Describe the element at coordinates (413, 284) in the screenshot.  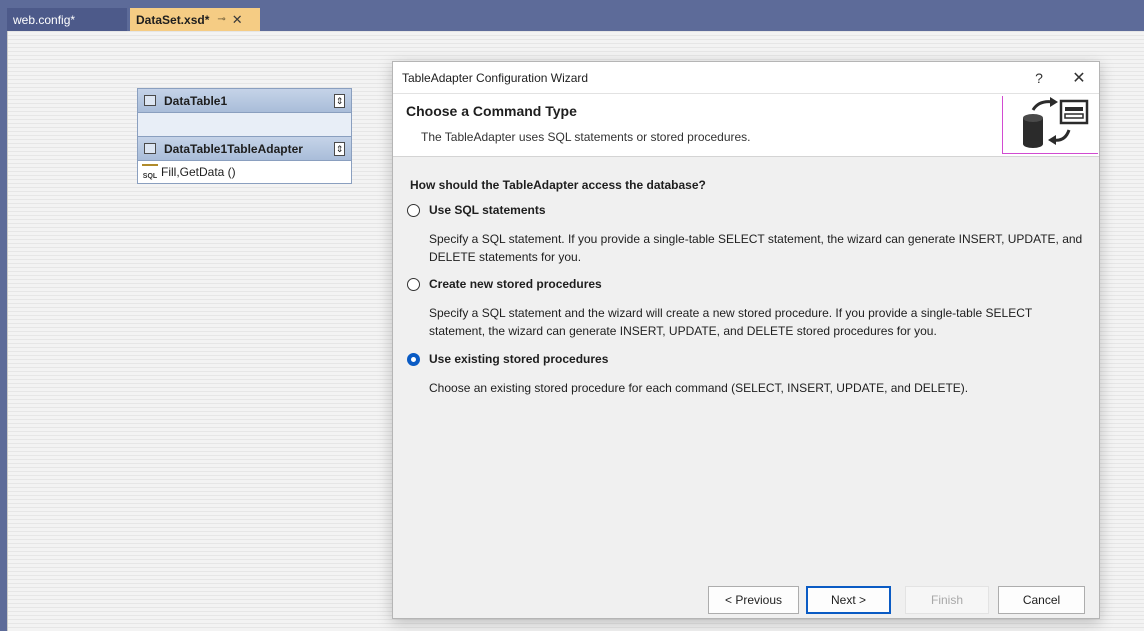
I see `radio-create-new-stored-procedures` at that location.